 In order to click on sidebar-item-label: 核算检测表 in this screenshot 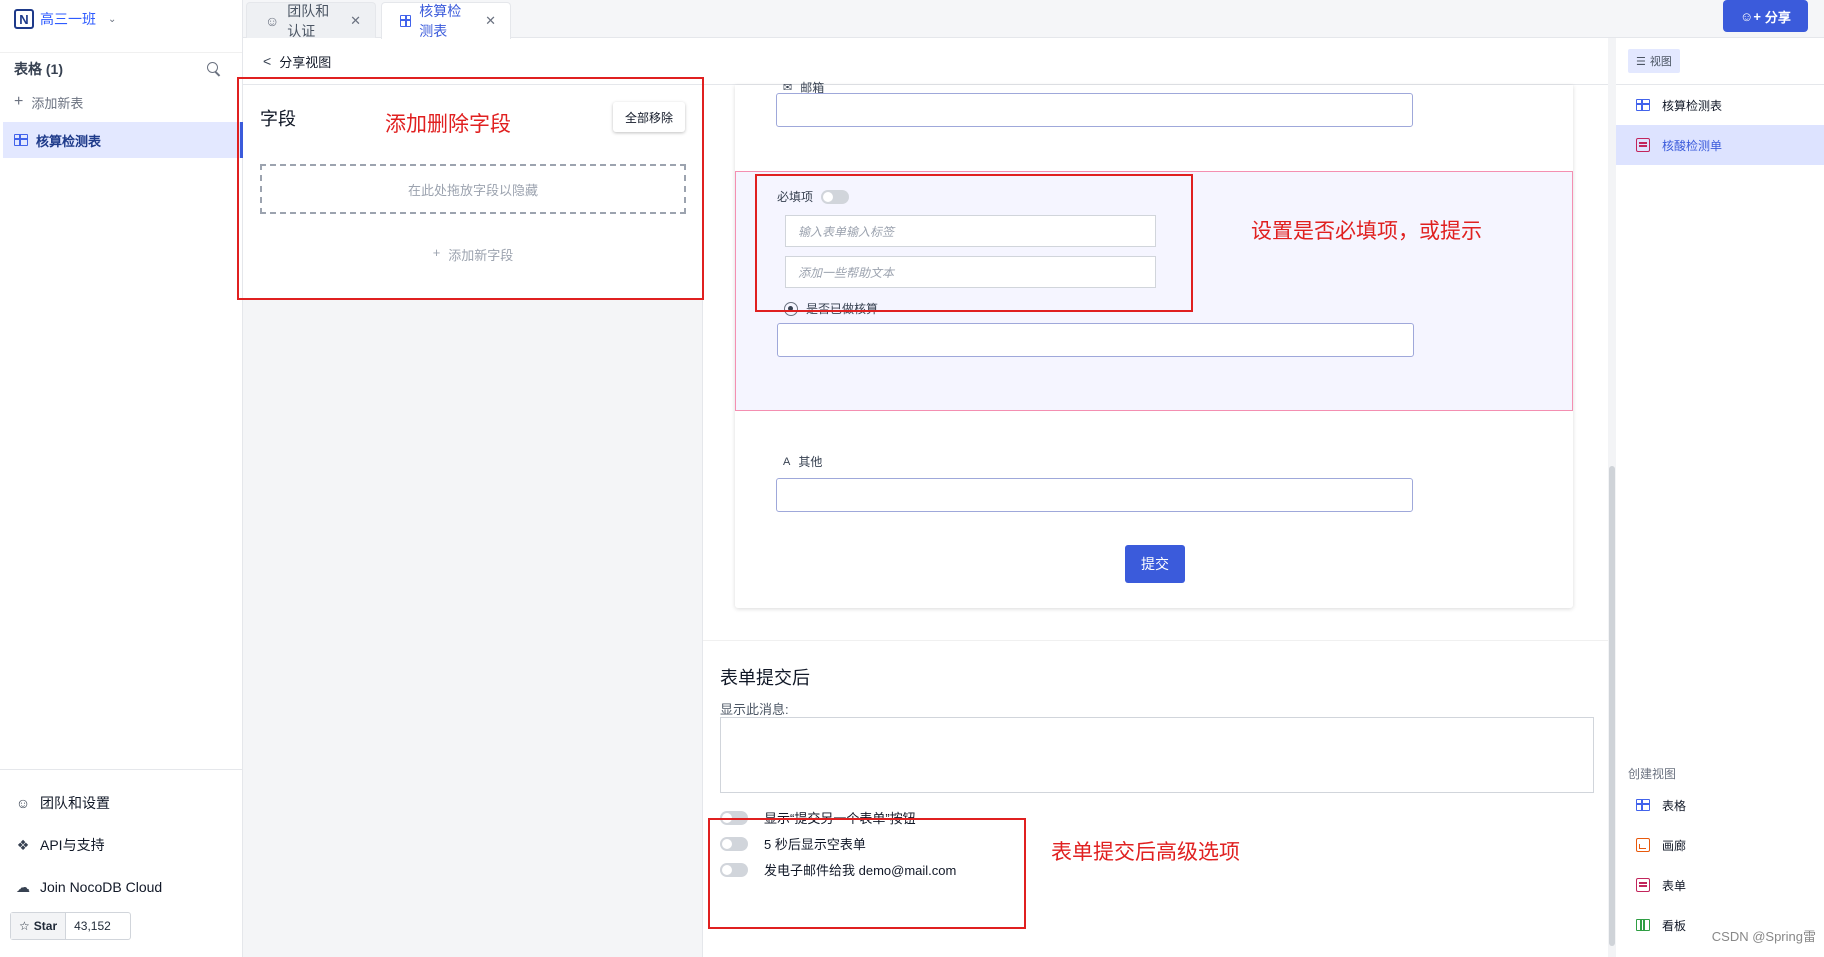, I will do `click(69, 141)`.